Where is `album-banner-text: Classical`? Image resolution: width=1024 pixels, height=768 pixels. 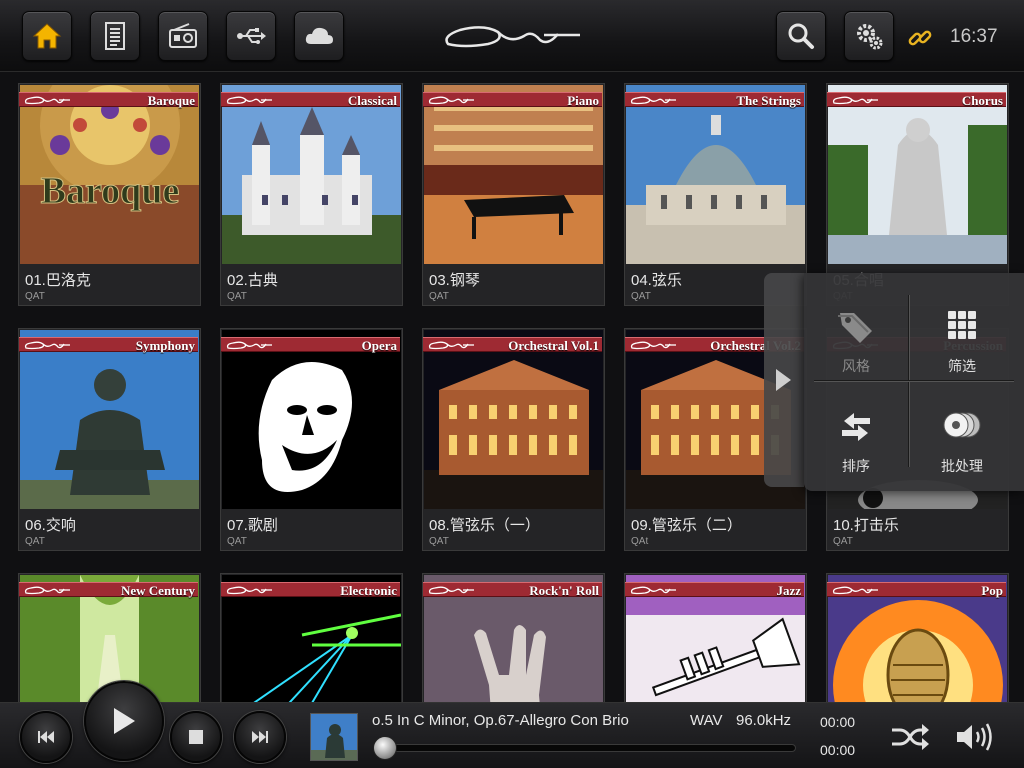 album-banner-text: Classical is located at coordinates (372, 100).